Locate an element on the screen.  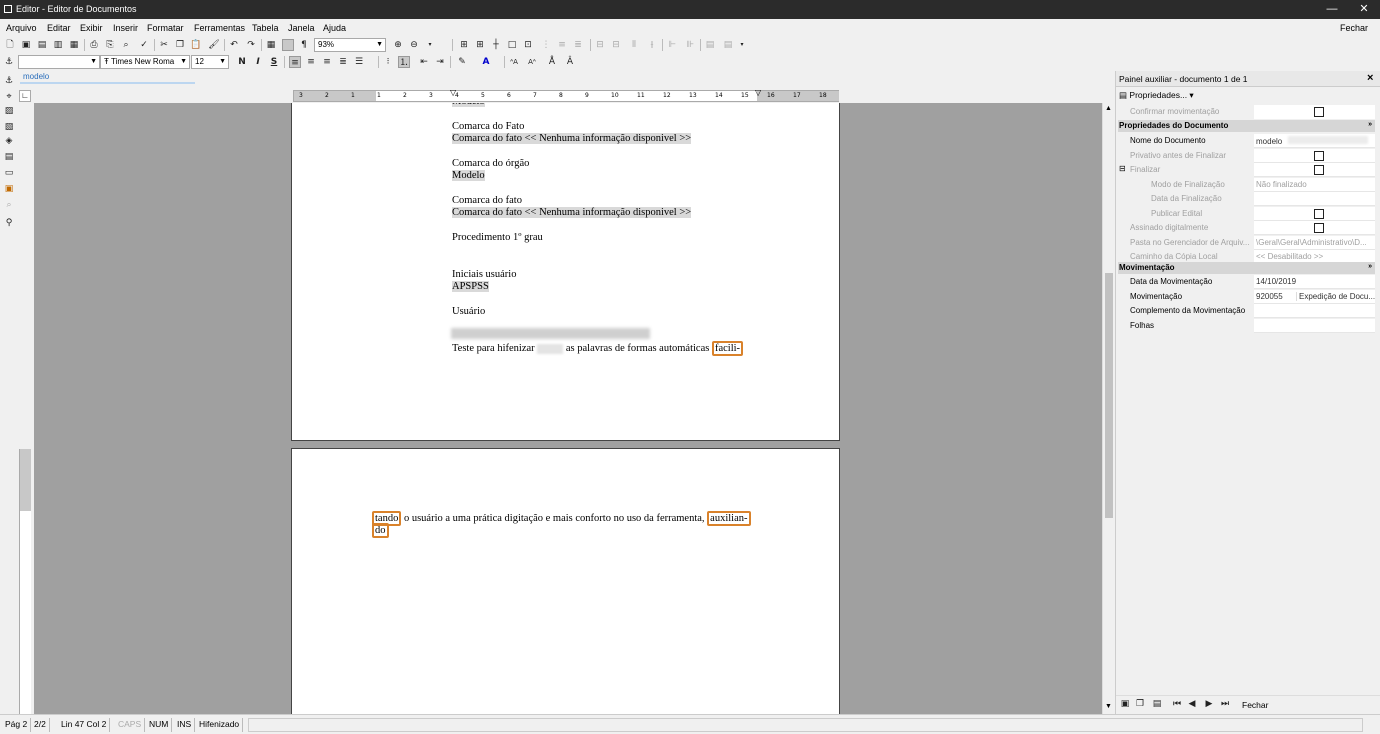
variables-icon: ▧ is located at coordinates (9, 127).